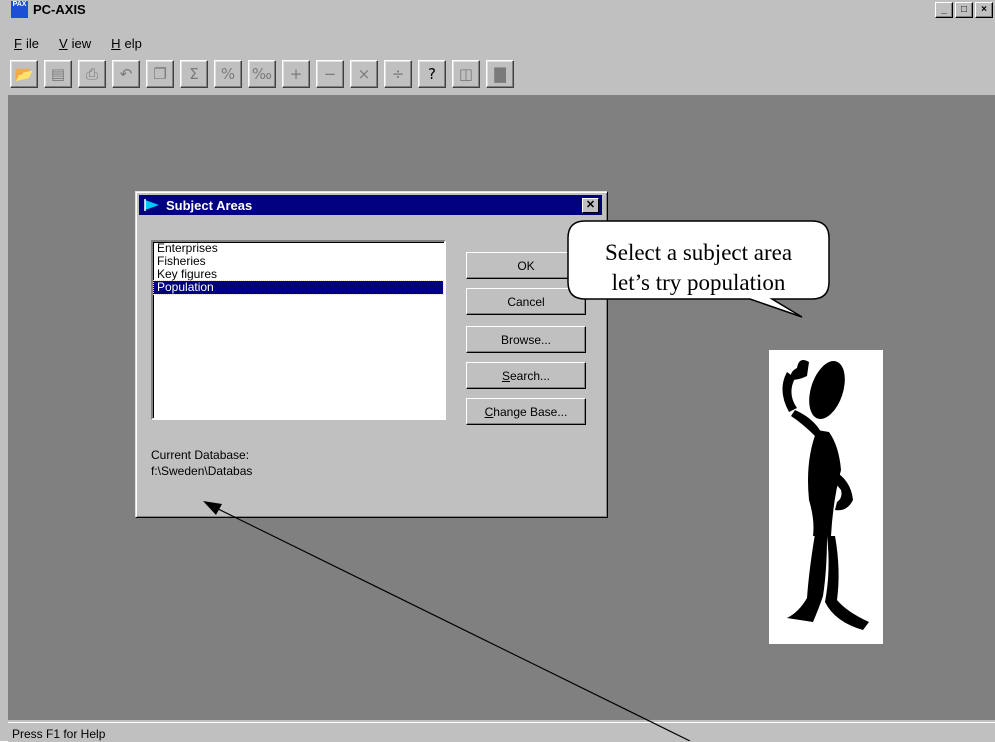 Image resolution: width=995 pixels, height=742 pixels. I want to click on save-button: ▤, so click(58, 74).